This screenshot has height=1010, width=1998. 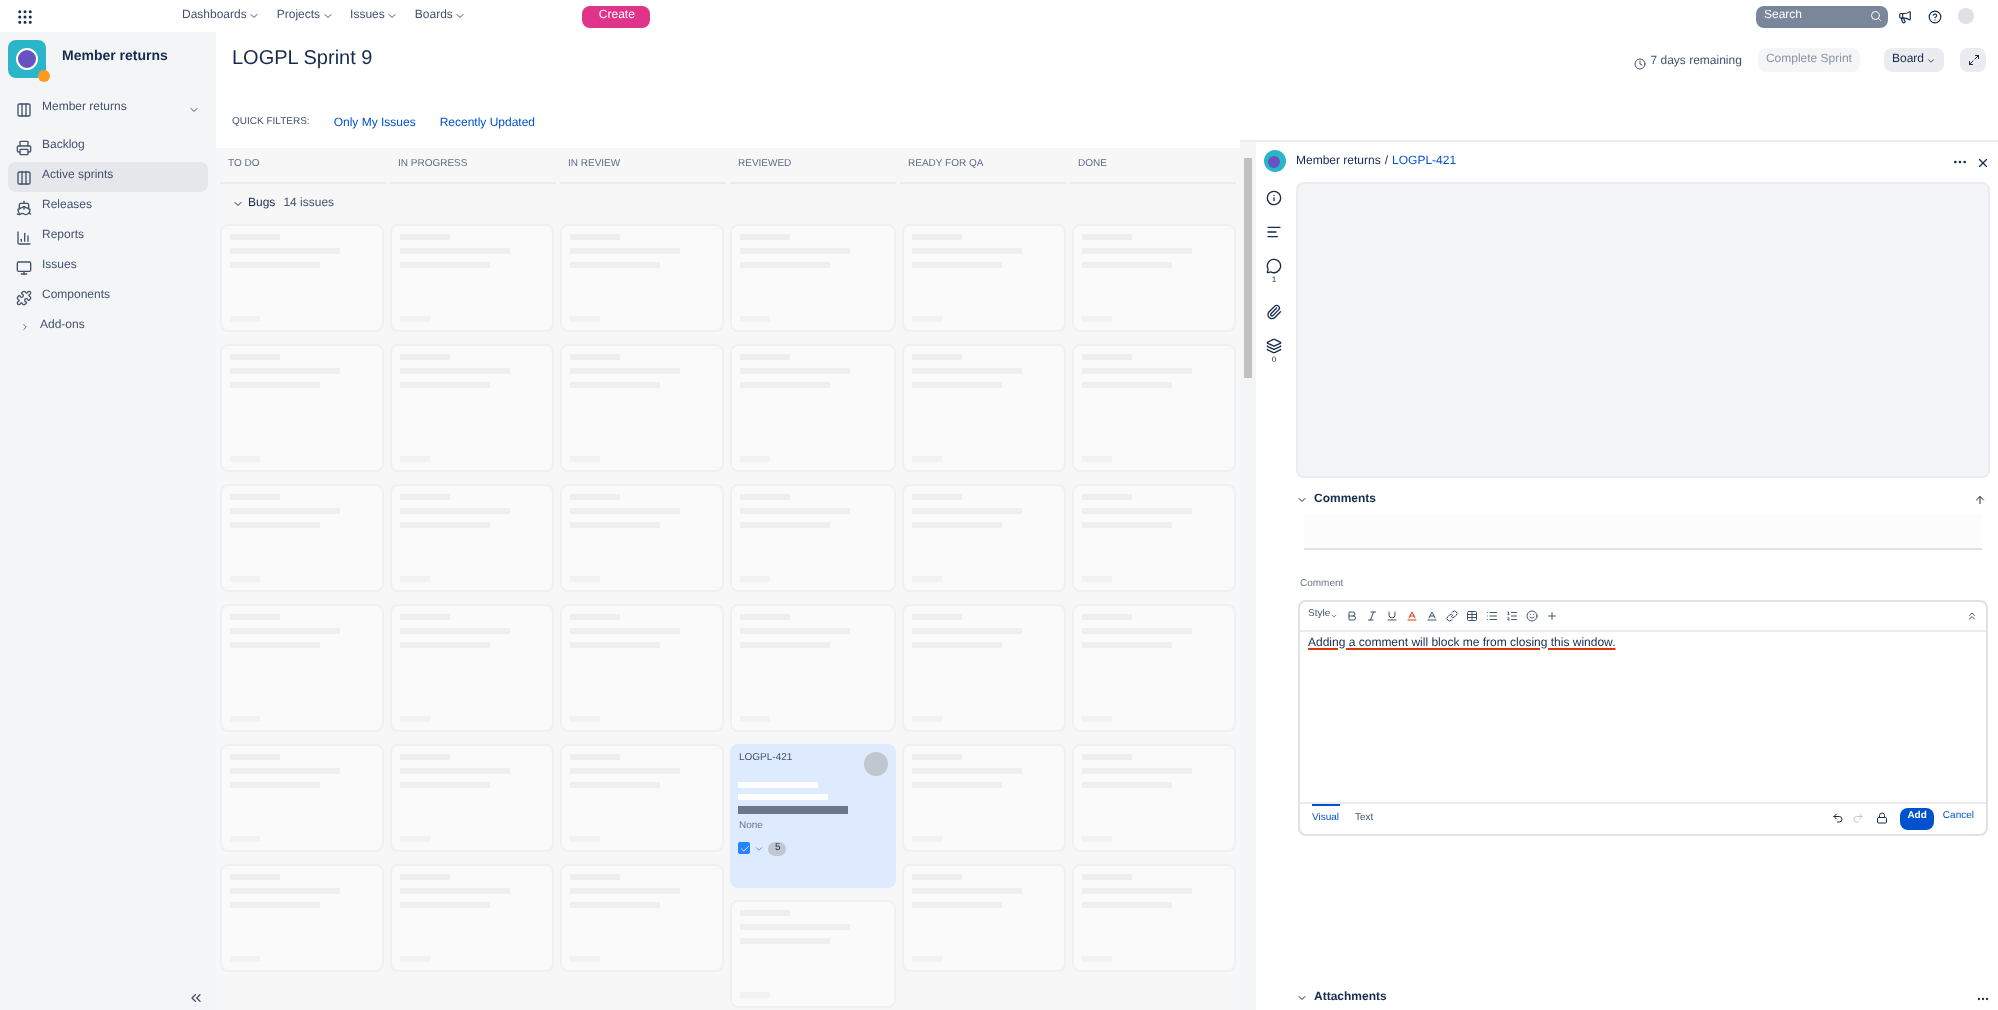 What do you see at coordinates (1905, 16) in the screenshot?
I see `megaphone-icon` at bounding box center [1905, 16].